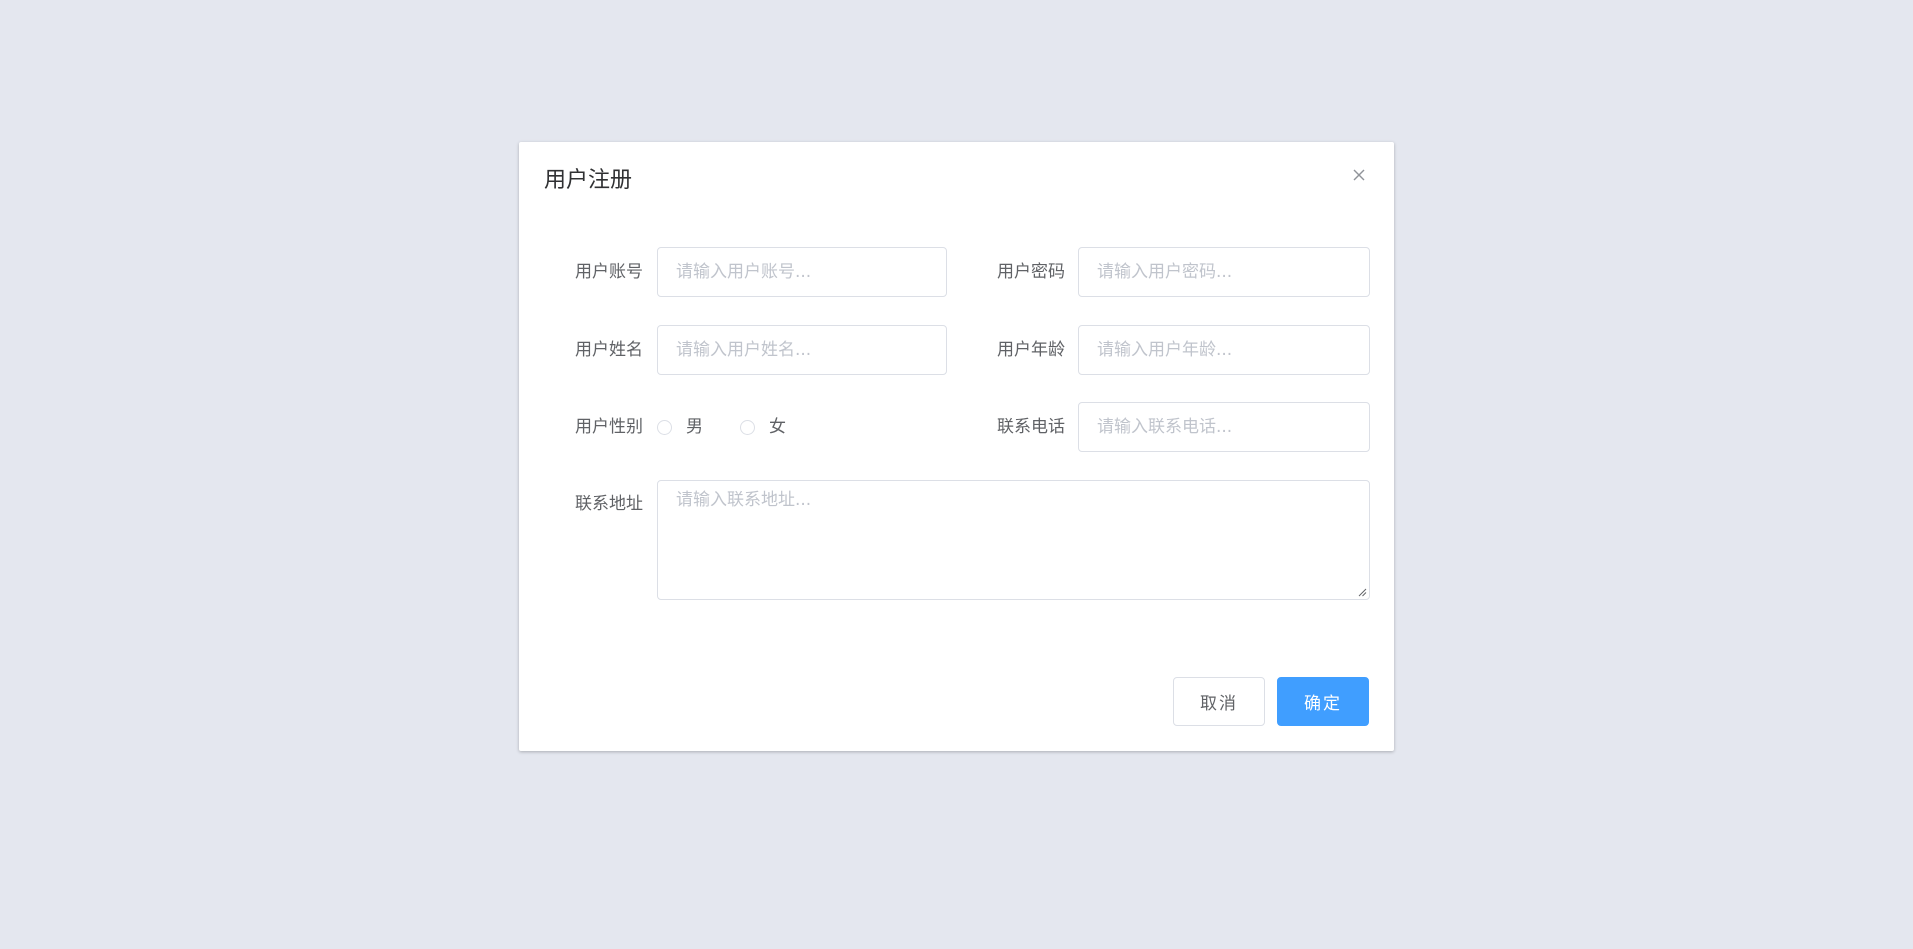 This screenshot has height=949, width=1913. Describe the element at coordinates (1219, 701) in the screenshot. I see `cancel-button: 取消` at that location.